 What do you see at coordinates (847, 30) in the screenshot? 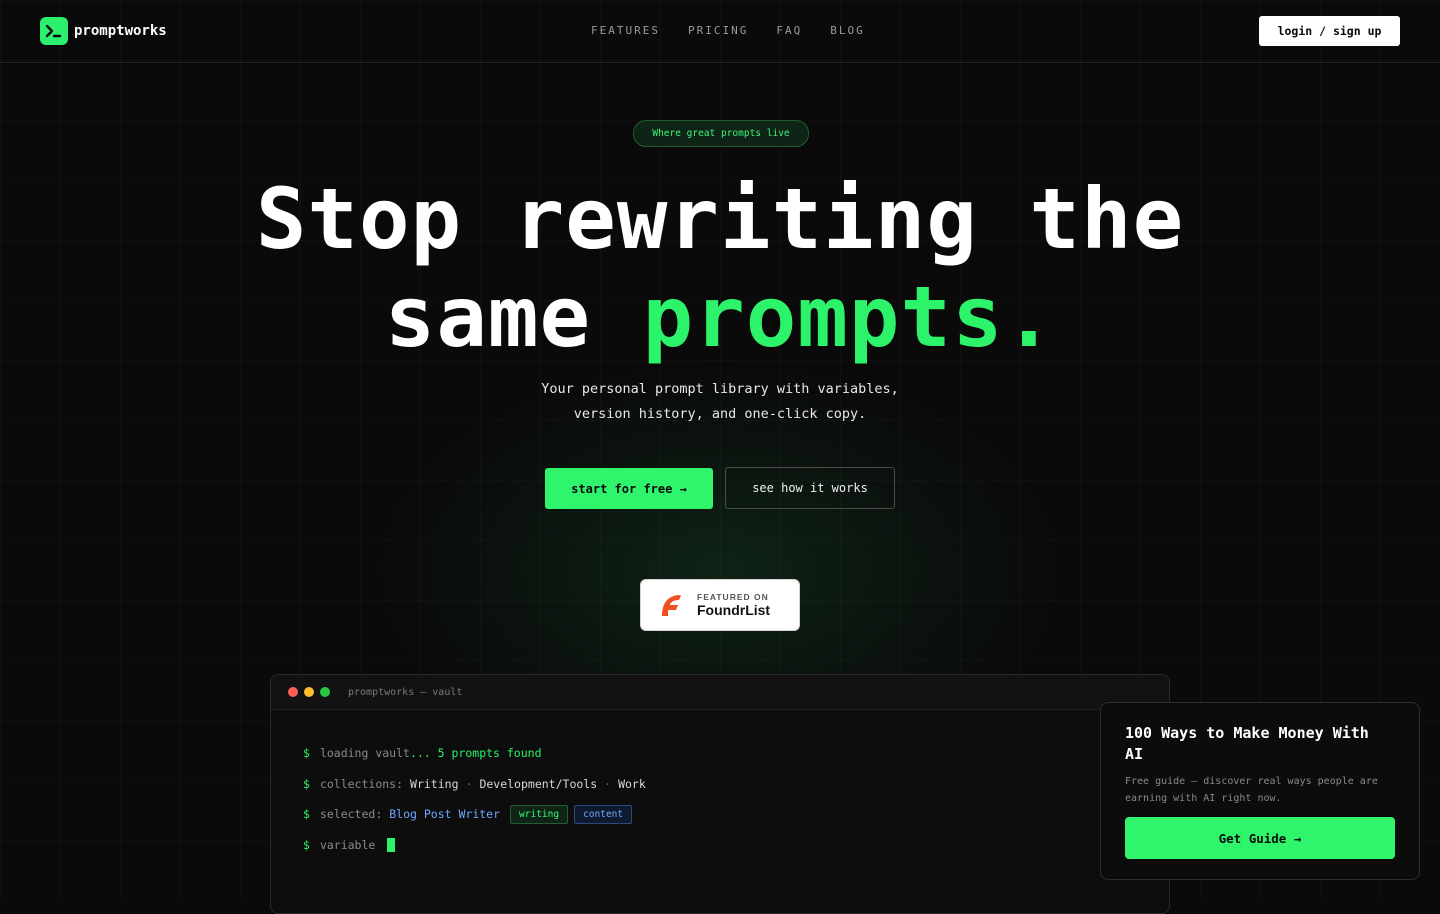
I see `nav-link-blog: BLOG` at bounding box center [847, 30].